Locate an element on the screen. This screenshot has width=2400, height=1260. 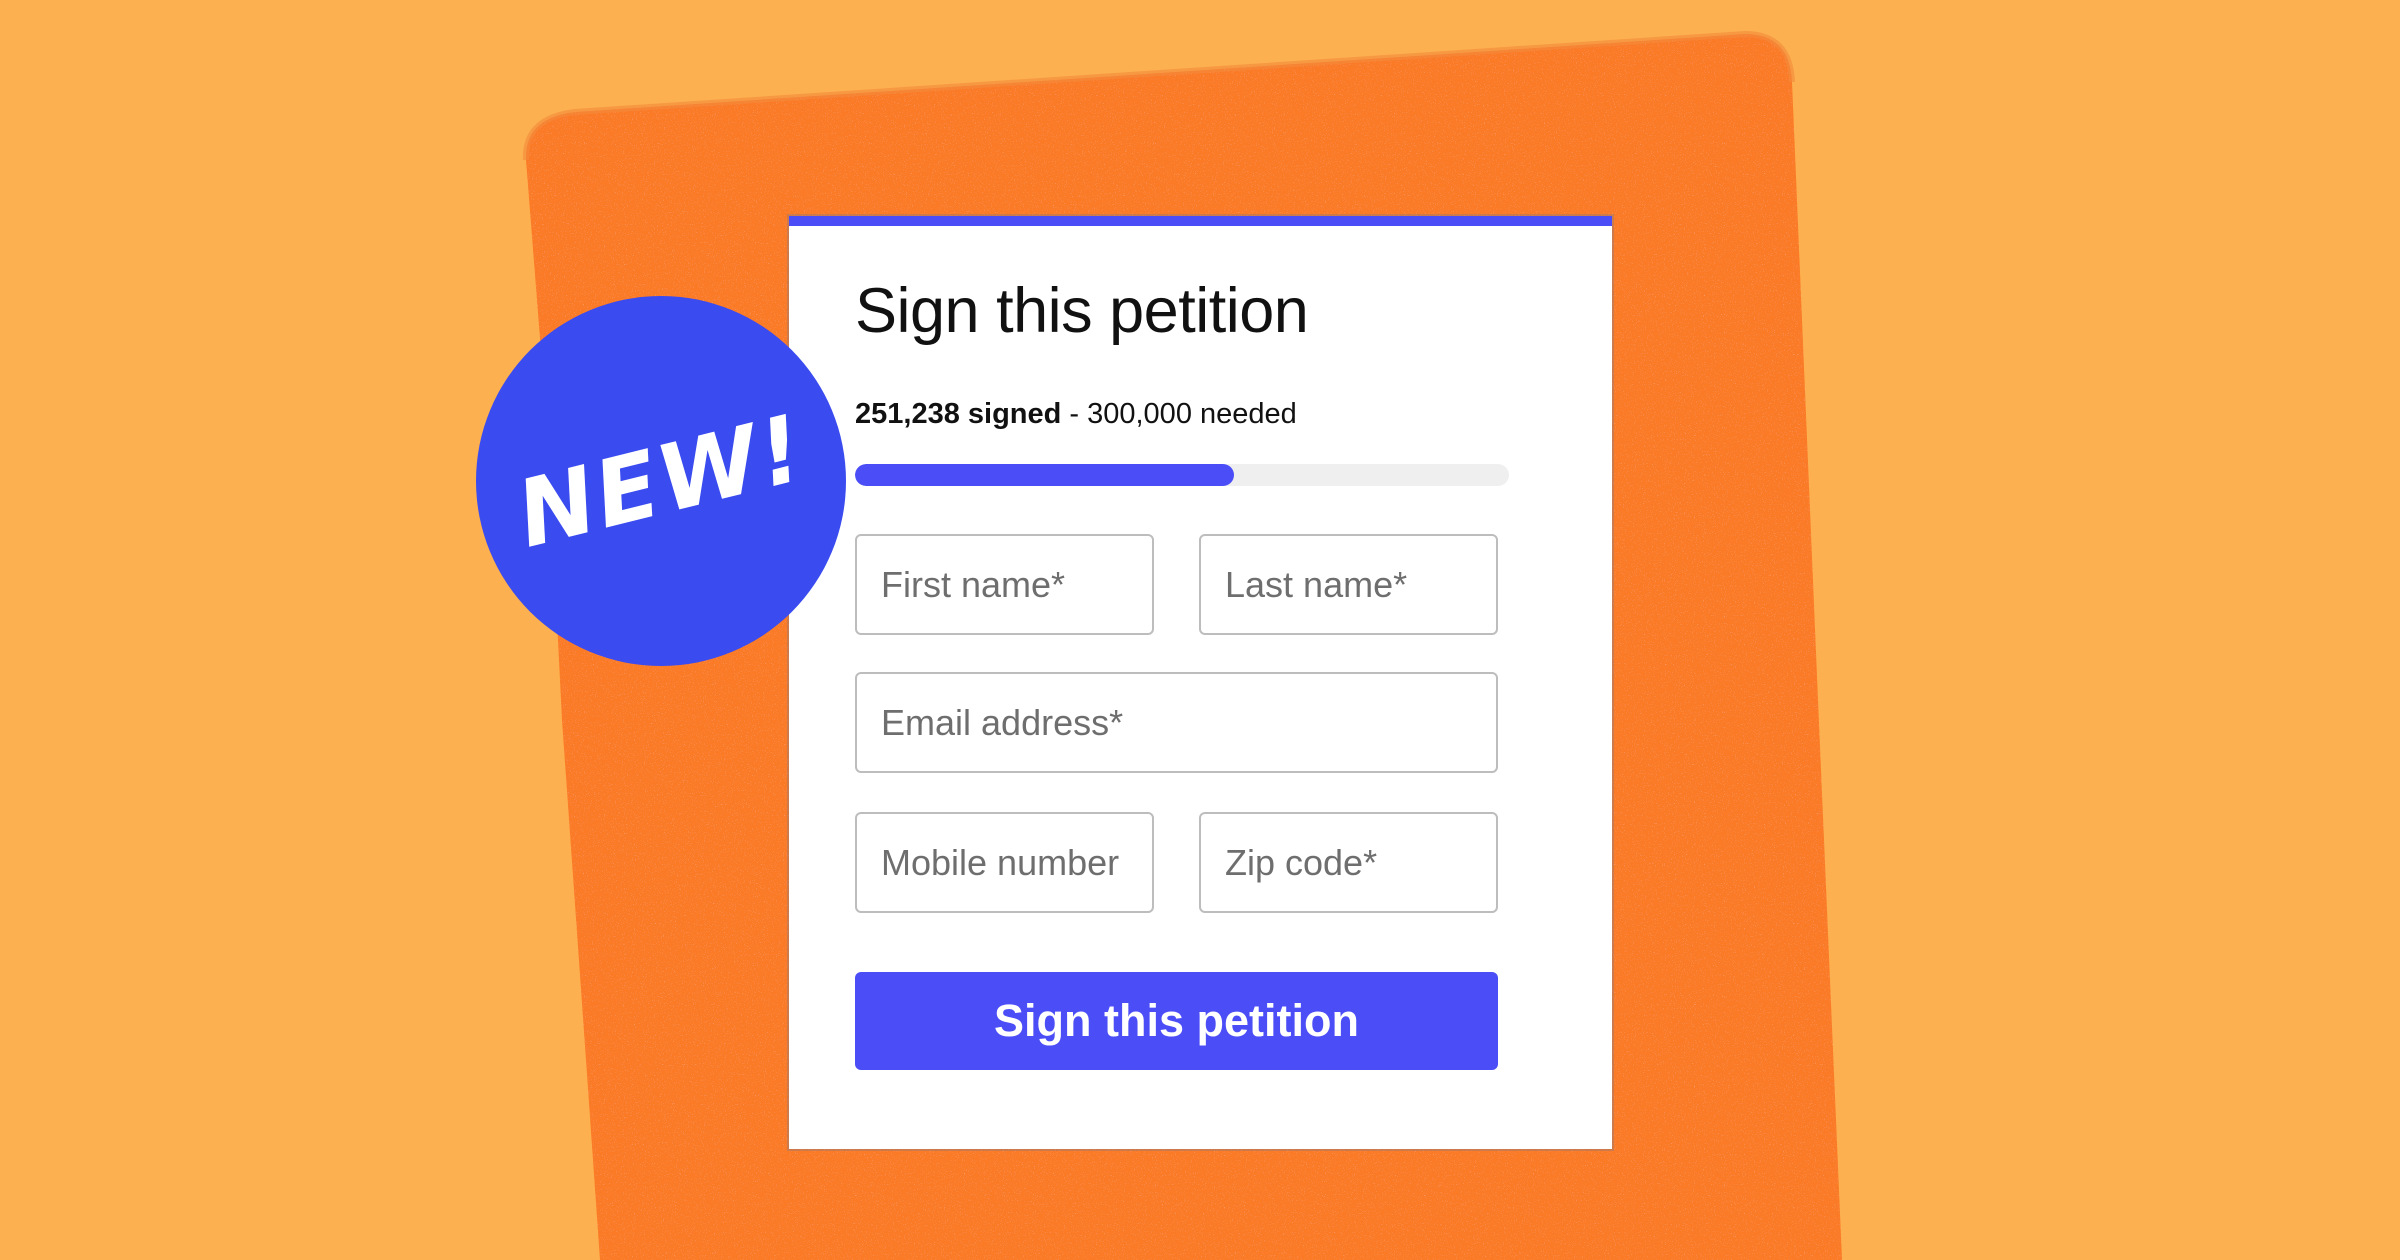
signature-progress-text: 251,238 signed - 300,000 needed is located at coordinates (1076, 414).